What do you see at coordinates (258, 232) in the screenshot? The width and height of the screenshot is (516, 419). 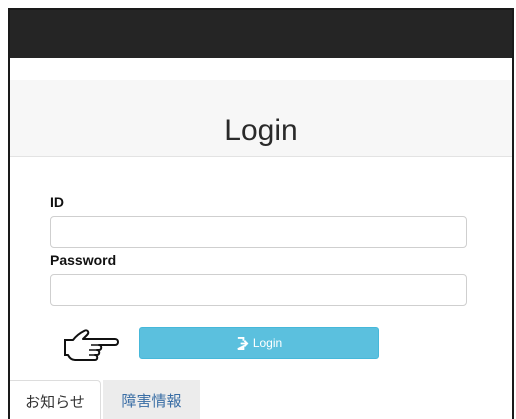 I see `id-field` at bounding box center [258, 232].